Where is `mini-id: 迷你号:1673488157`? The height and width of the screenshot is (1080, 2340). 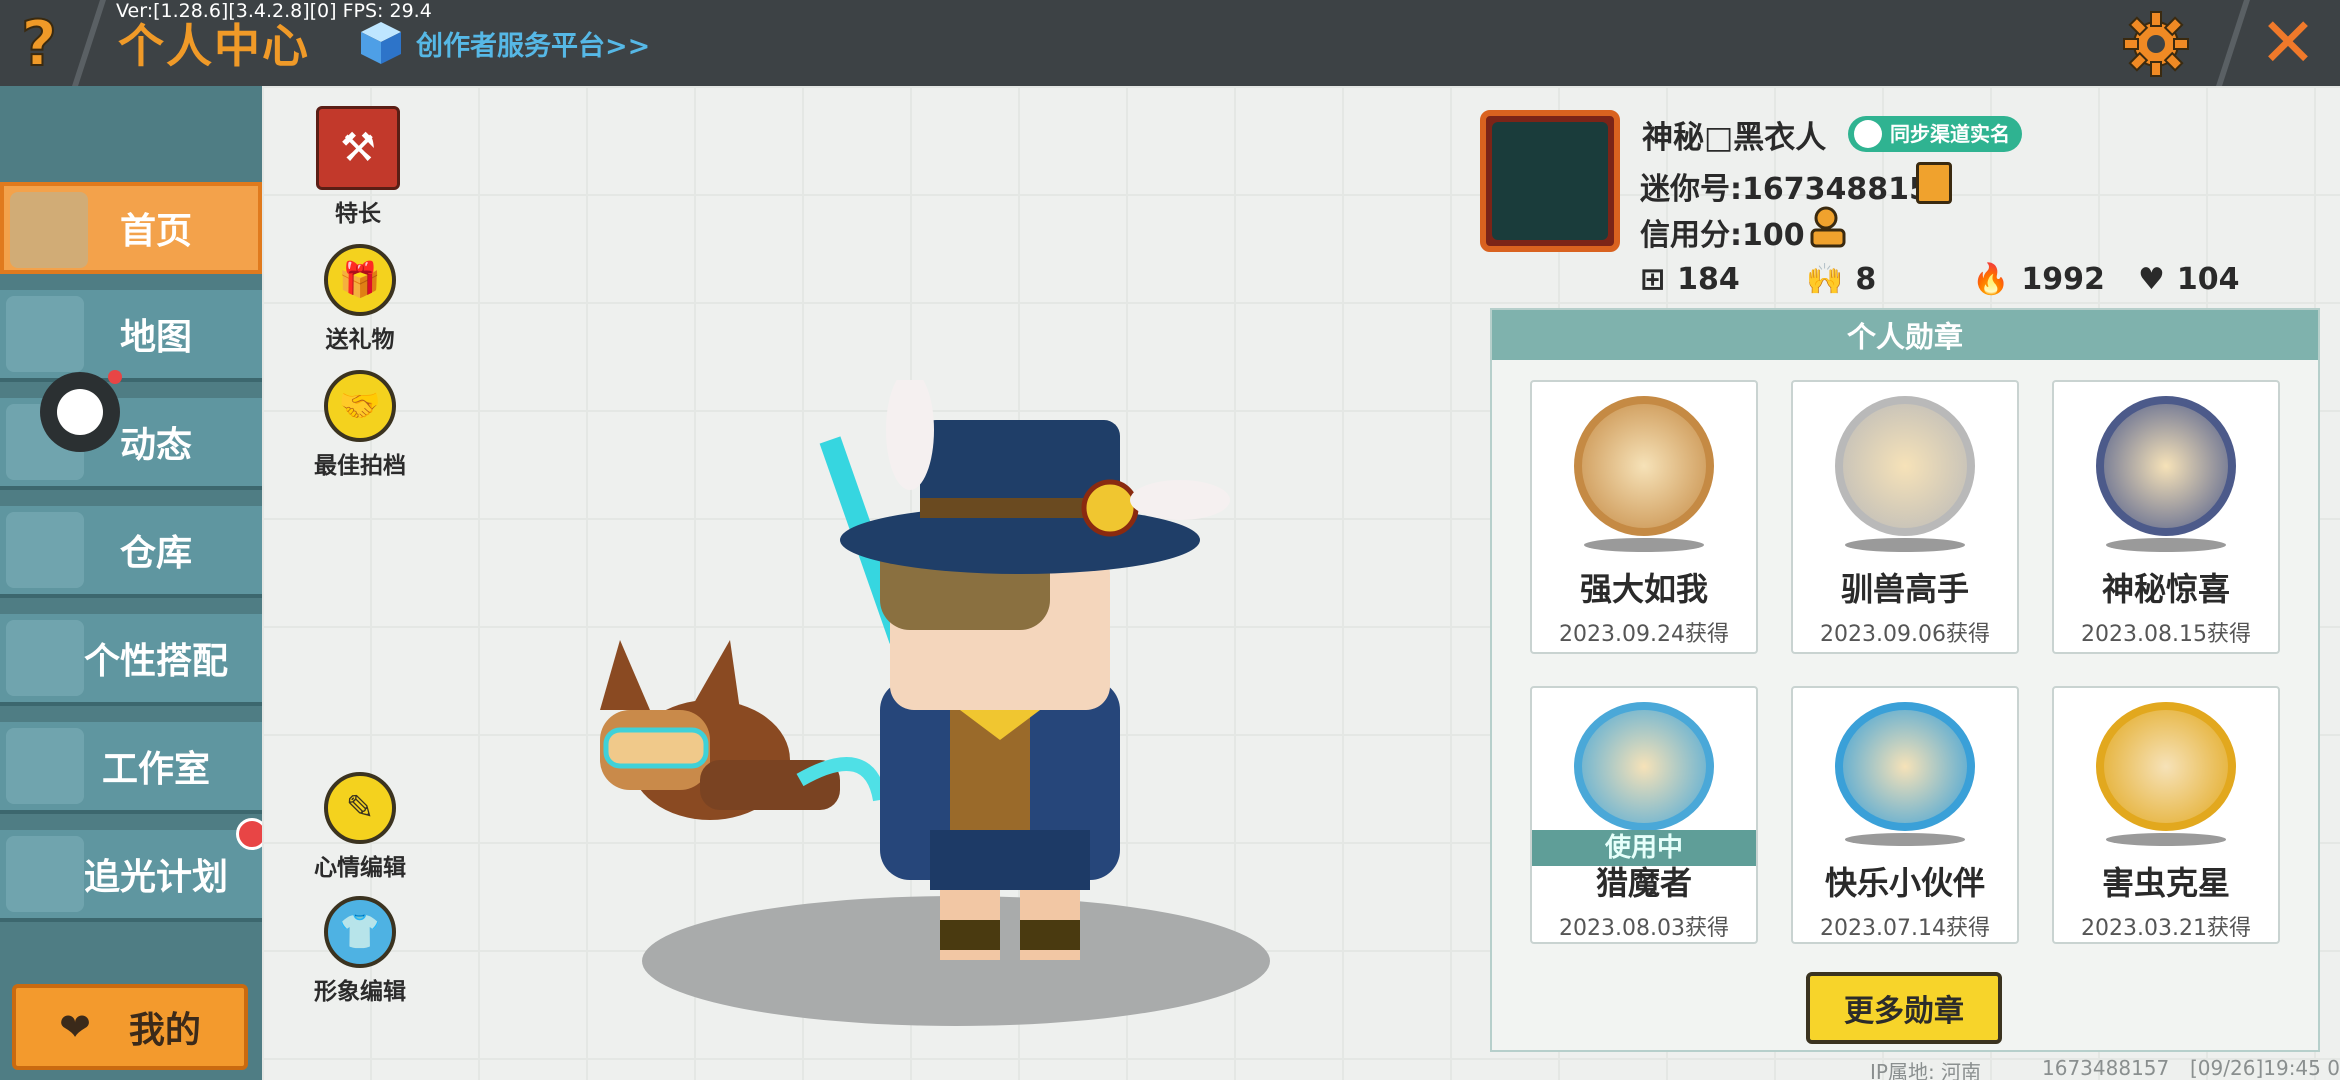
mini-id: 迷你号:1673488157 is located at coordinates (1795, 189).